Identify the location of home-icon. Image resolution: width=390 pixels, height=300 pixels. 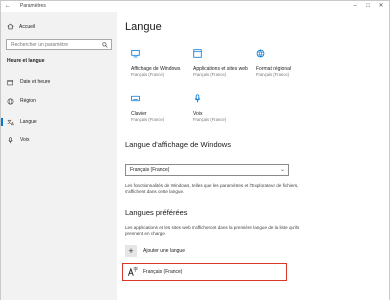
(10, 26).